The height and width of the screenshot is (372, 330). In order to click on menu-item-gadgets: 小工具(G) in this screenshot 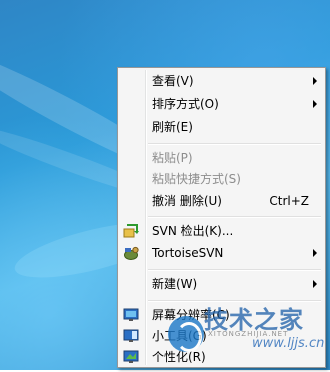, I will do `click(221, 336)`.